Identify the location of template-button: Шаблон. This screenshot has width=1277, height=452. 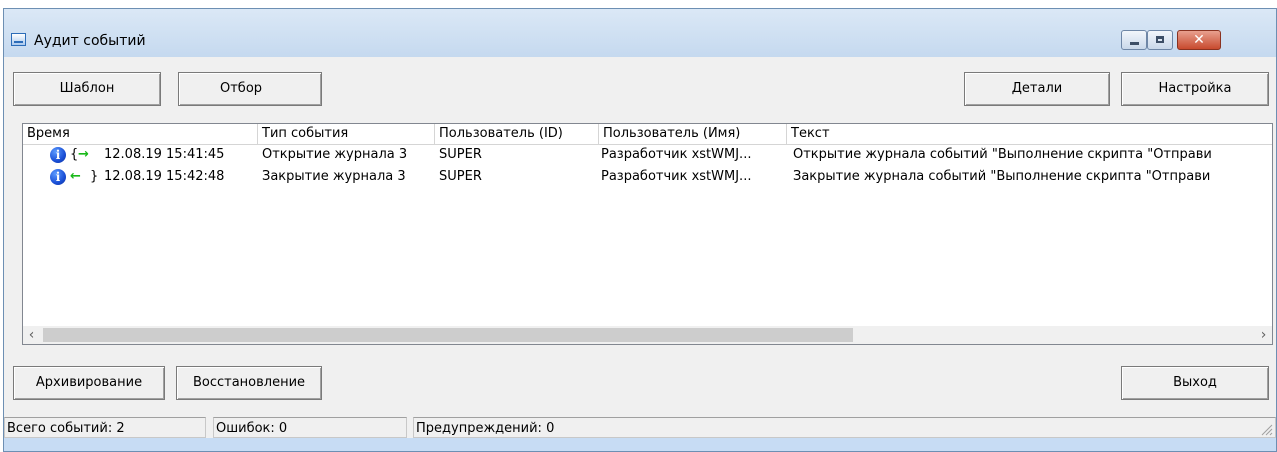
(87, 89).